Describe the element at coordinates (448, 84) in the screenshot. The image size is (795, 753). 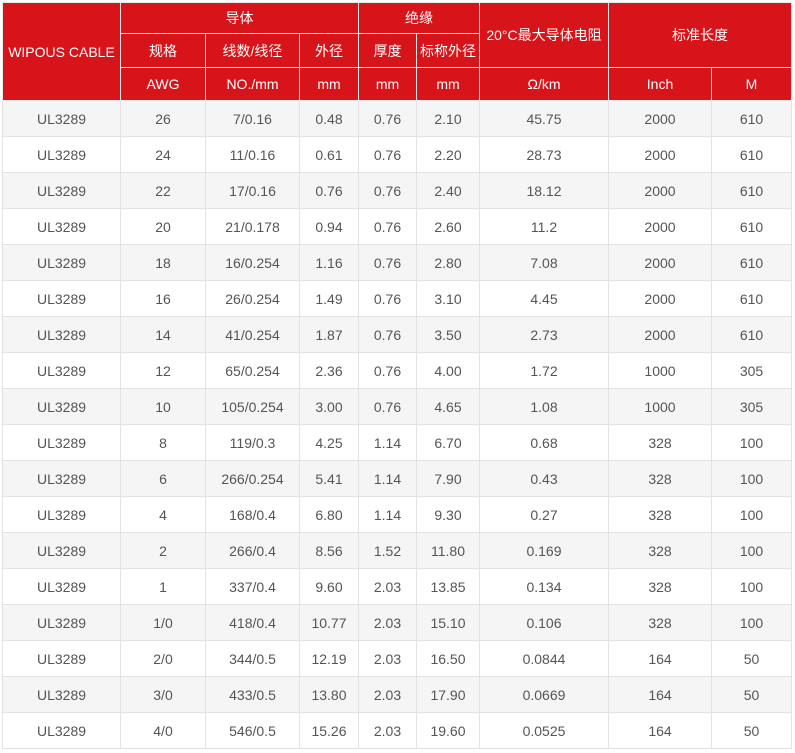
I see `nominal-od-unit: mm` at that location.